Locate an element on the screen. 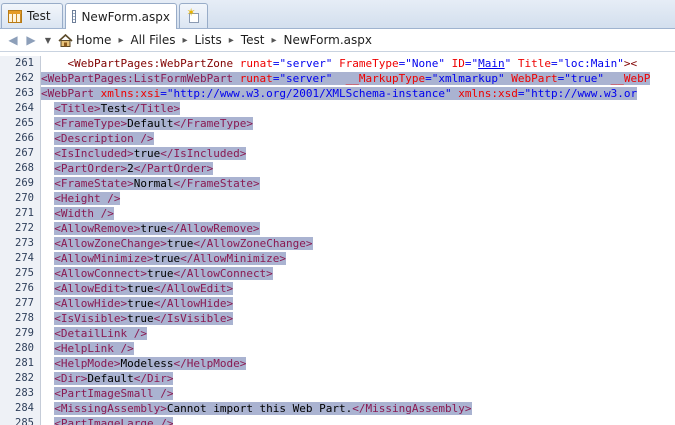 The height and width of the screenshot is (425, 675). code-line: 264 <Title>Test</Title> is located at coordinates (337, 108).